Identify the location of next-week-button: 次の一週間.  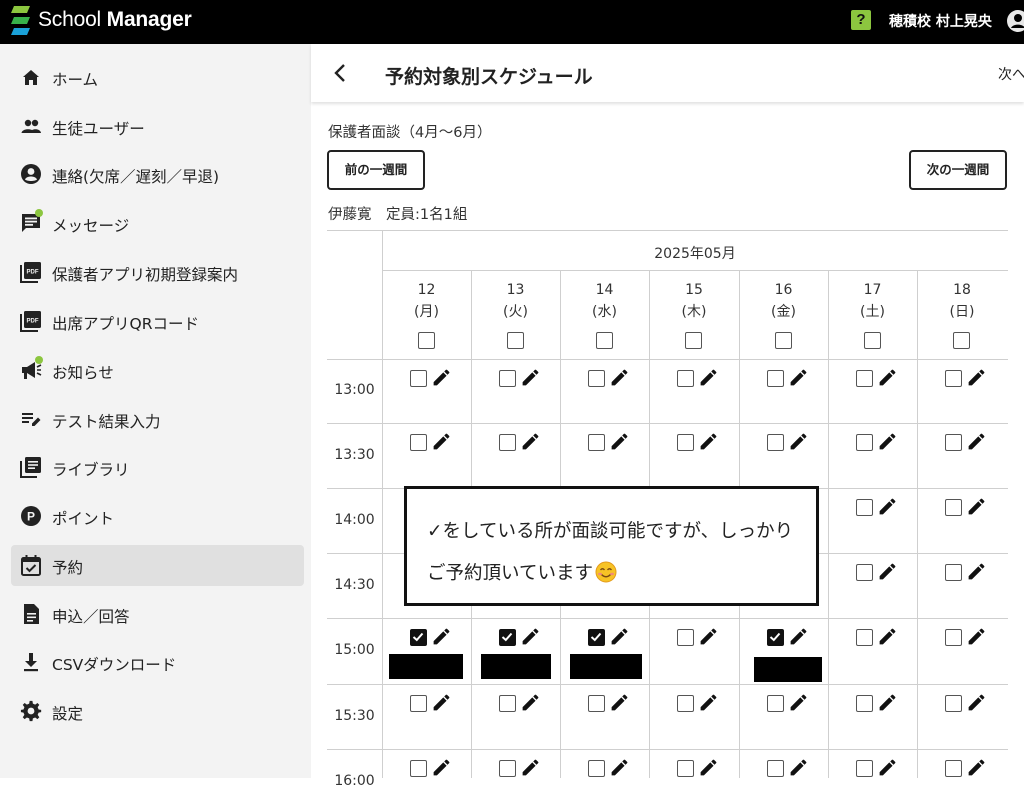
(958, 170).